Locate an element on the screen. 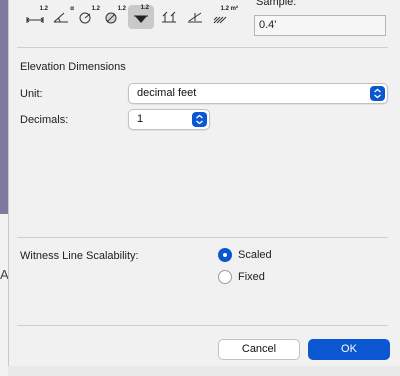 The width and height of the screenshot is (400, 376). radio-fixed: Fixed is located at coordinates (241, 277).